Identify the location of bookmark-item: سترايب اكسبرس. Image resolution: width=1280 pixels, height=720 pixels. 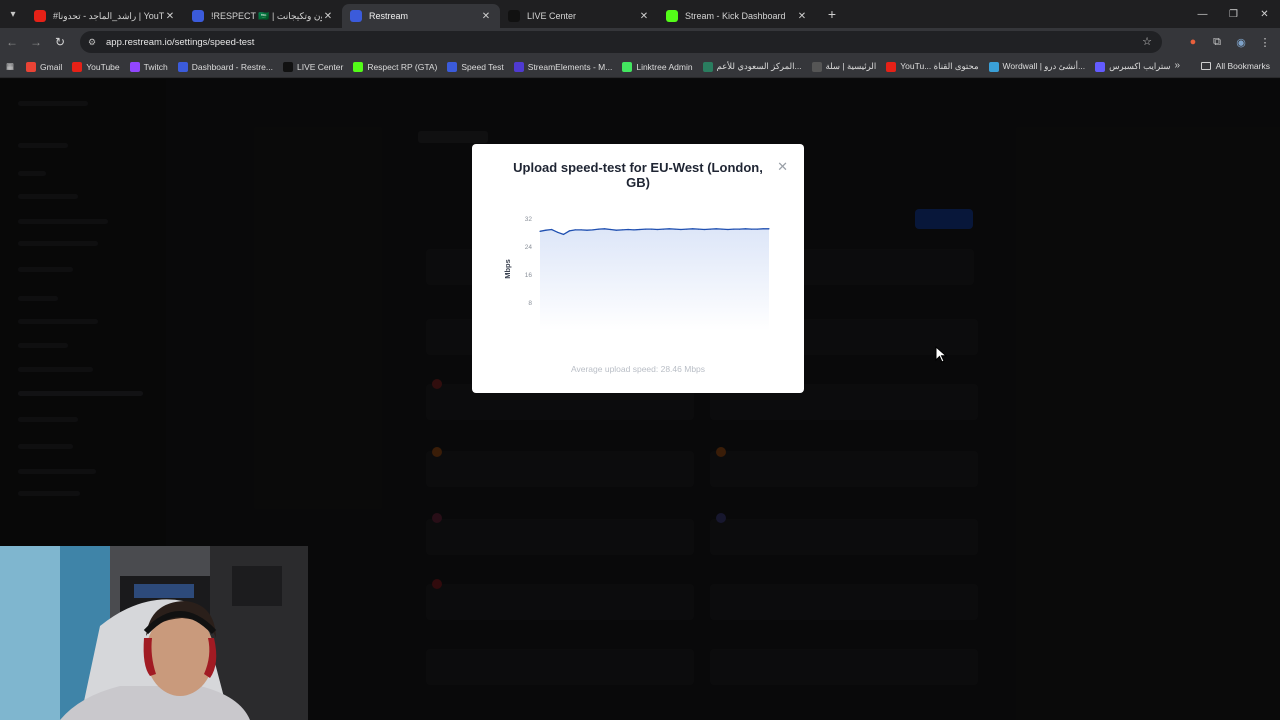
(1133, 66).